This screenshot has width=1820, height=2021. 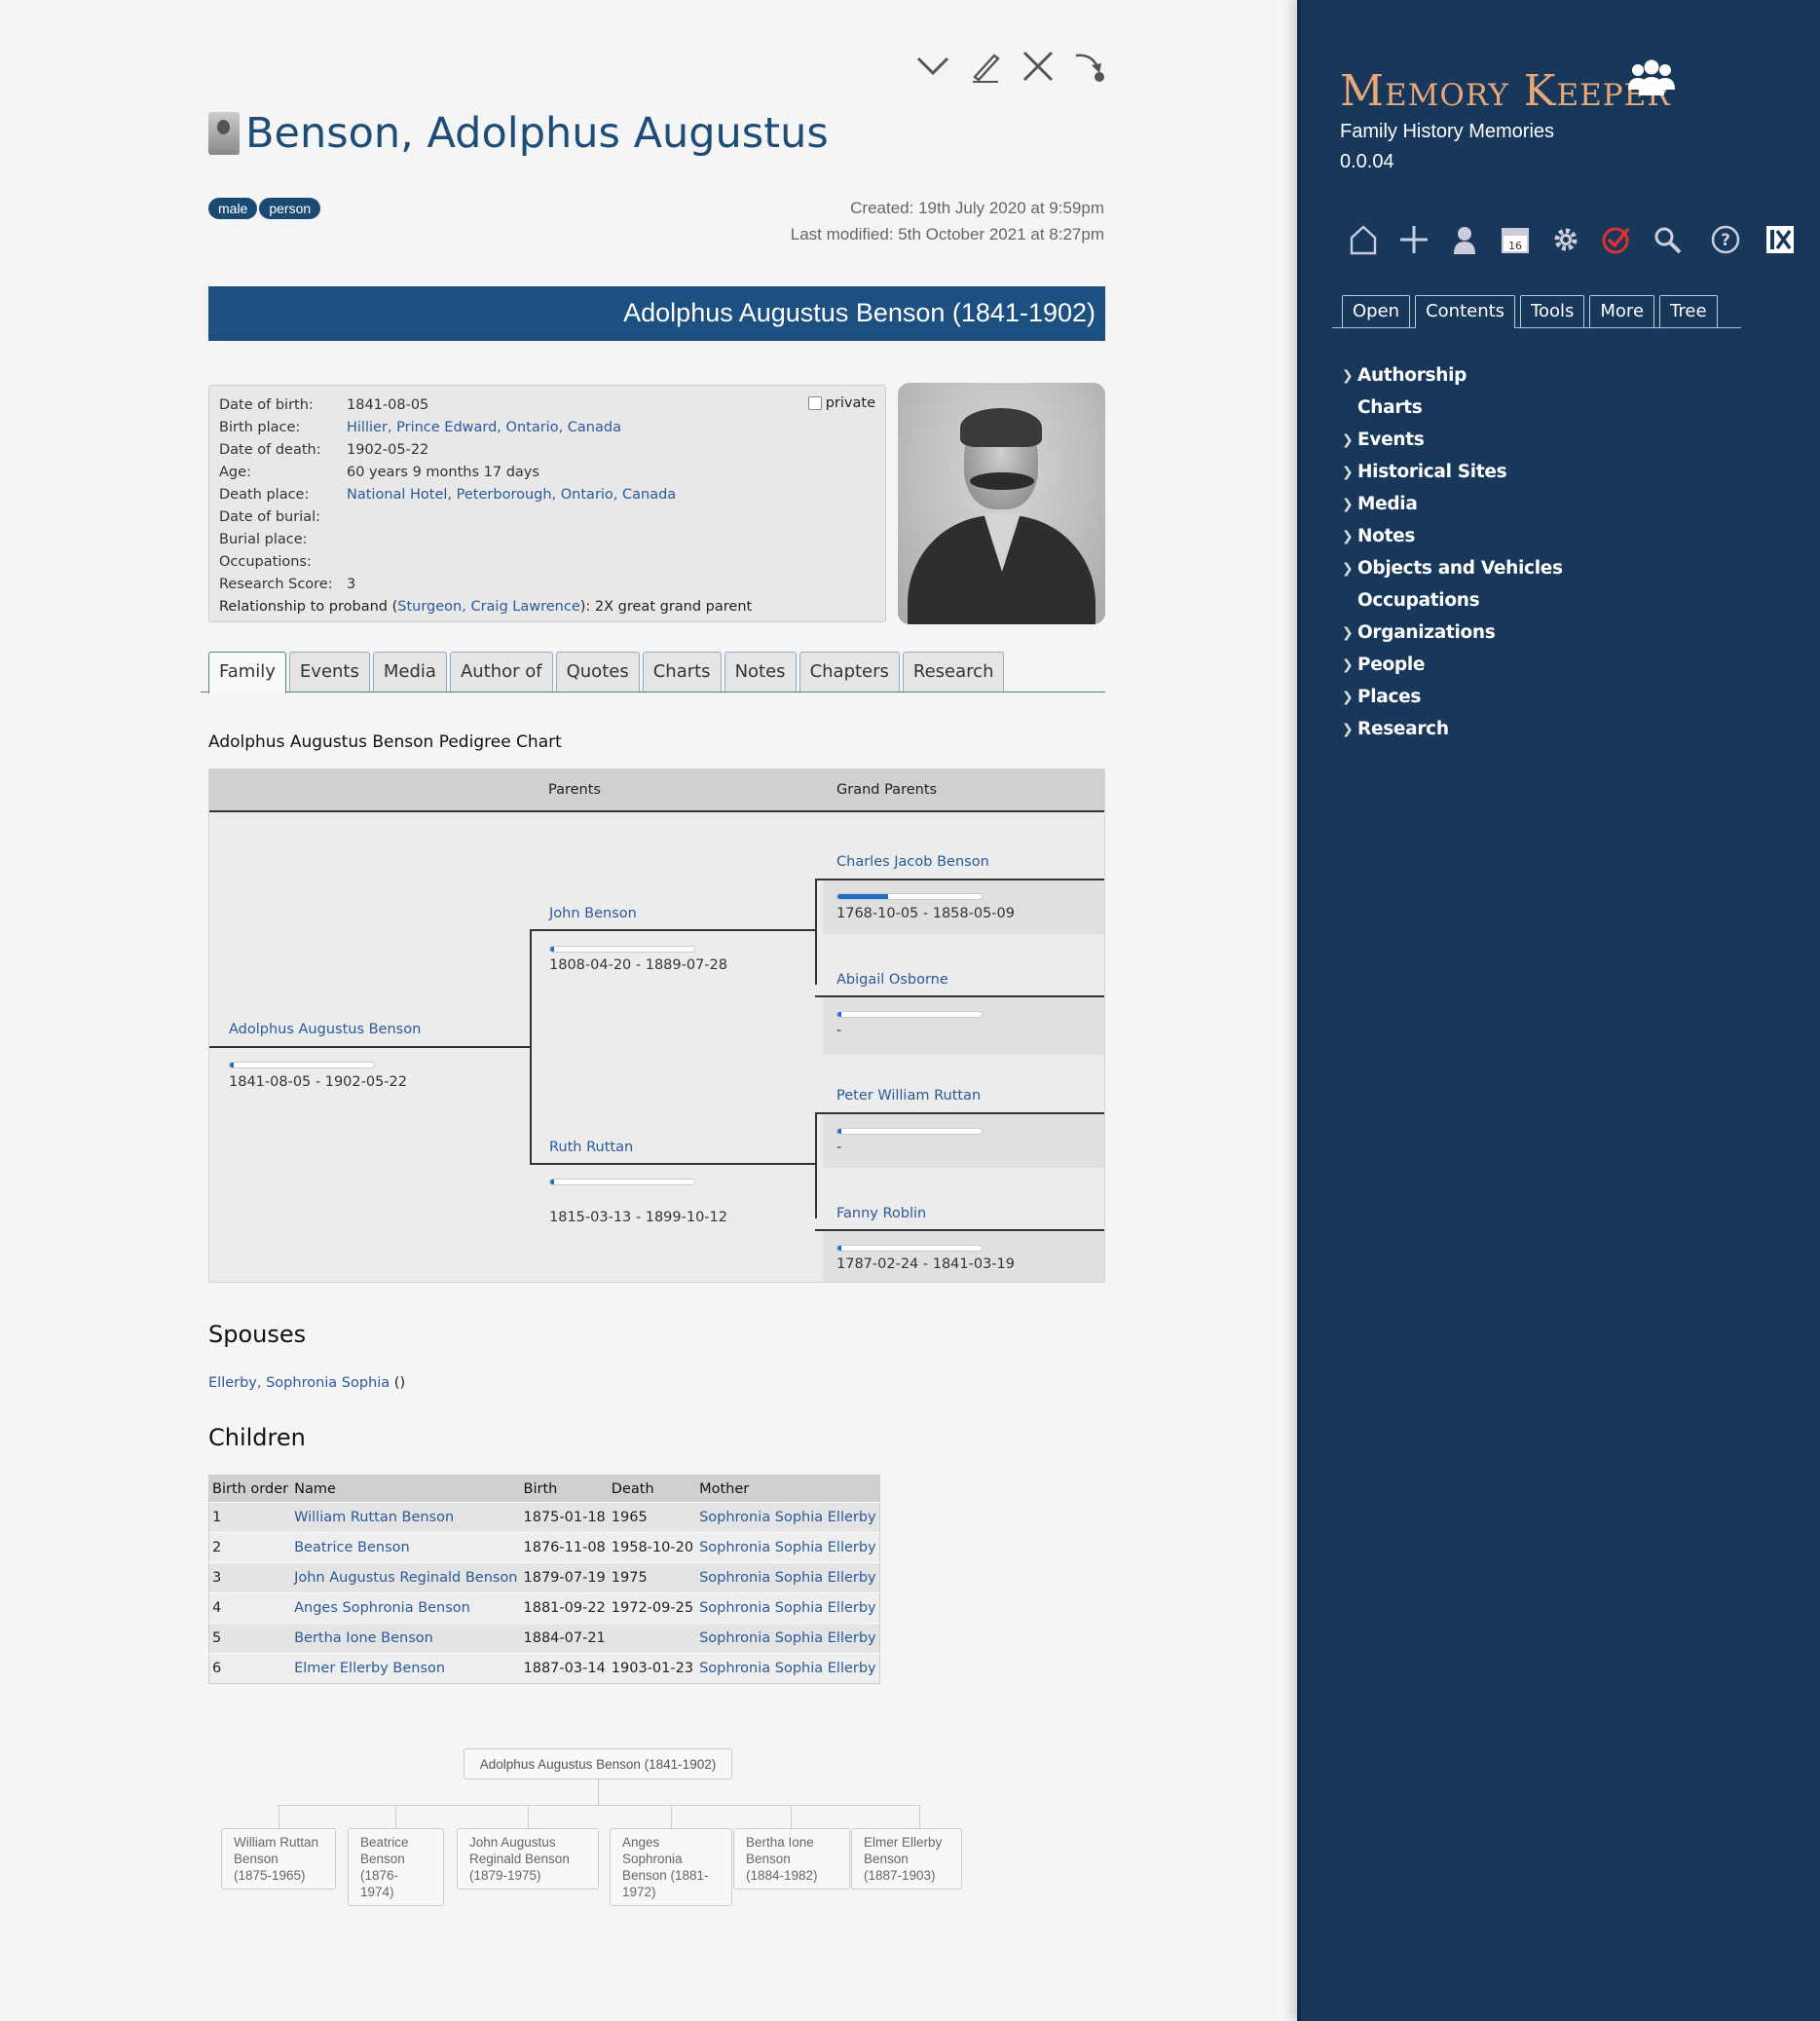 I want to click on check-icon, so click(x=1616, y=239).